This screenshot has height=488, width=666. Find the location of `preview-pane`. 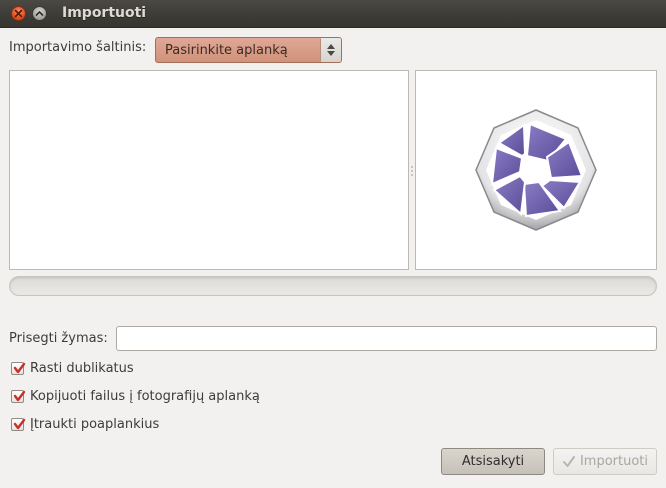

preview-pane is located at coordinates (536, 170).